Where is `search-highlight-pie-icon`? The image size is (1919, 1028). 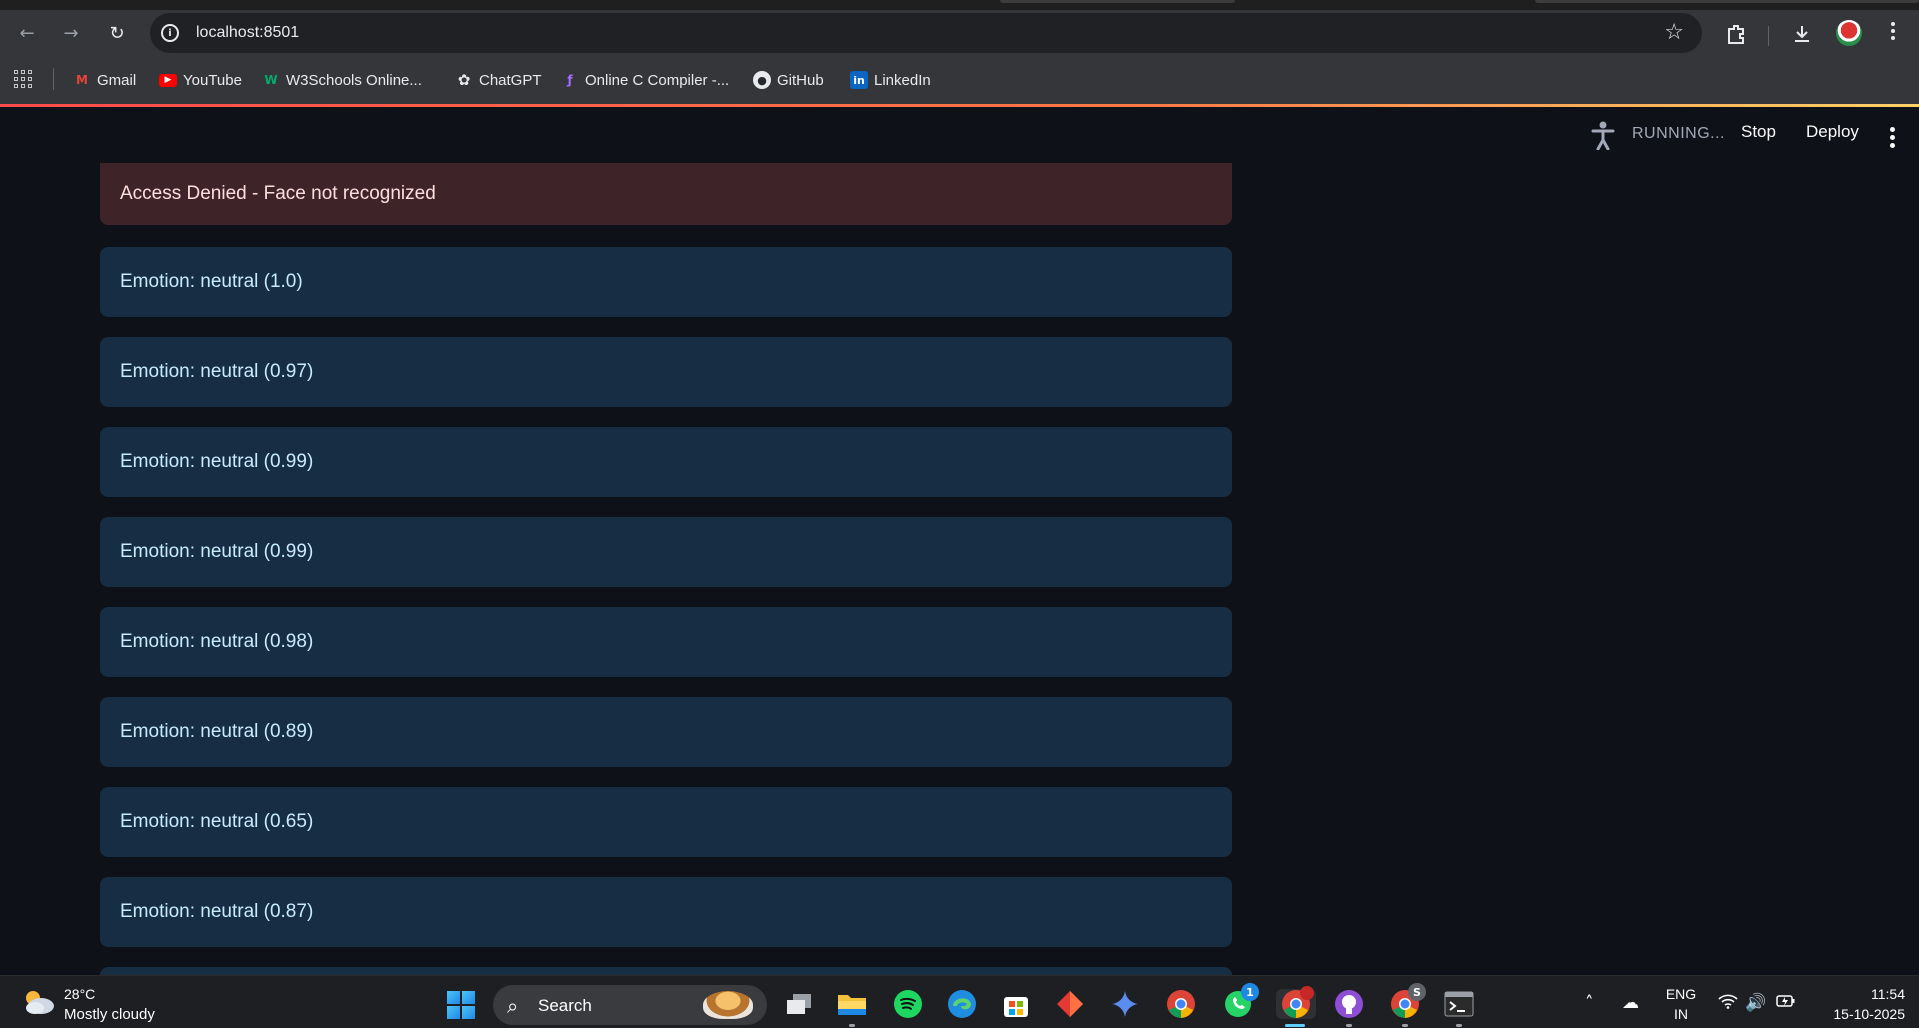 search-highlight-pie-icon is located at coordinates (728, 1005).